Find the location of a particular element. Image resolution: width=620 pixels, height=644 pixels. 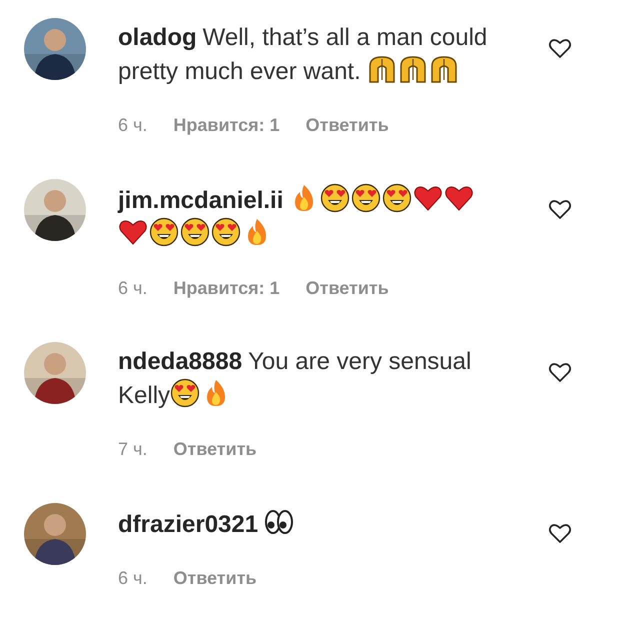

comment-text: oladog Well, that’s all a man could pretty much ever want. is located at coordinates (303, 55).